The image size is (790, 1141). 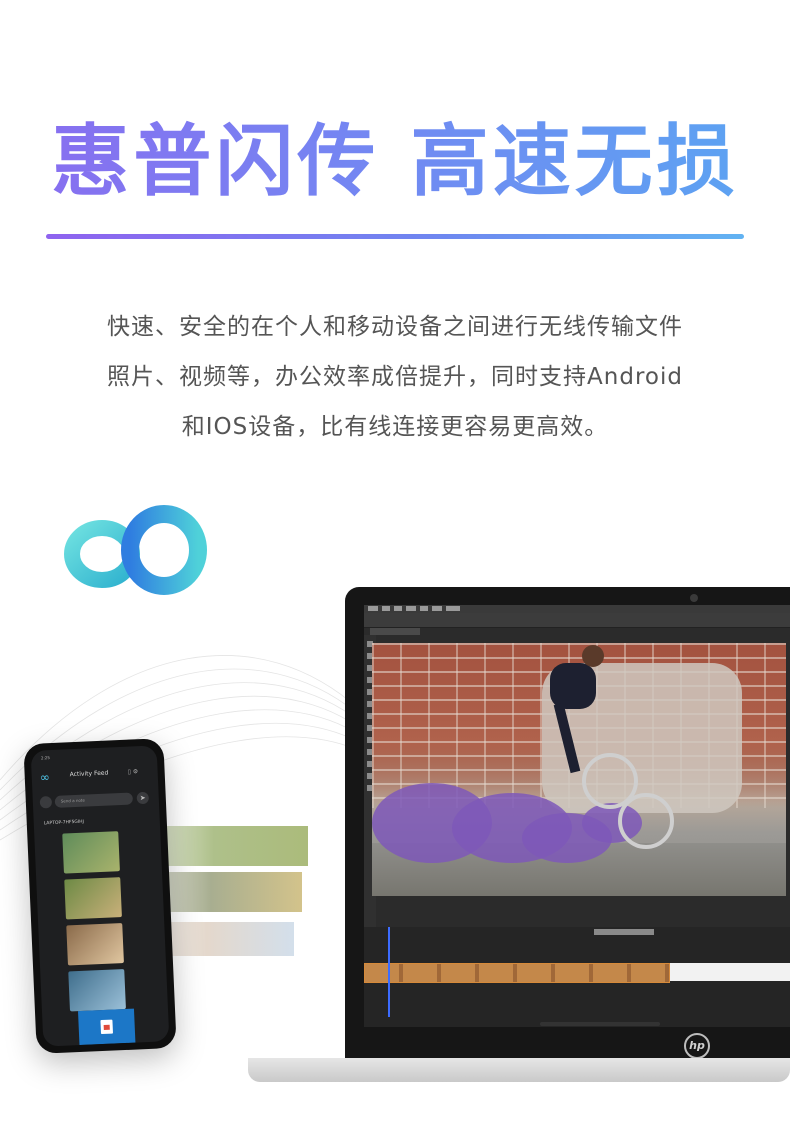 I want to click on page-headline: 惠普闪传 高速无损, so click(x=395, y=162).